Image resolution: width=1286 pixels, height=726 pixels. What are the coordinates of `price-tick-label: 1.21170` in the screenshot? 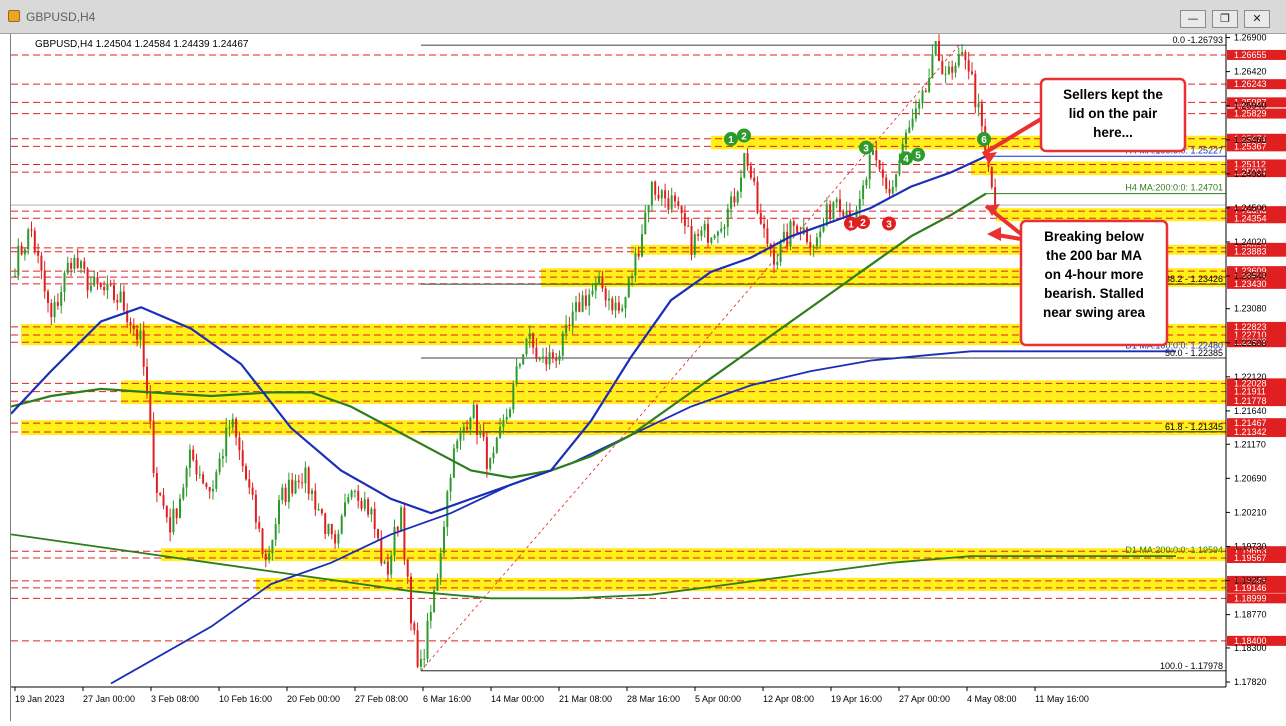 It's located at (1250, 444).